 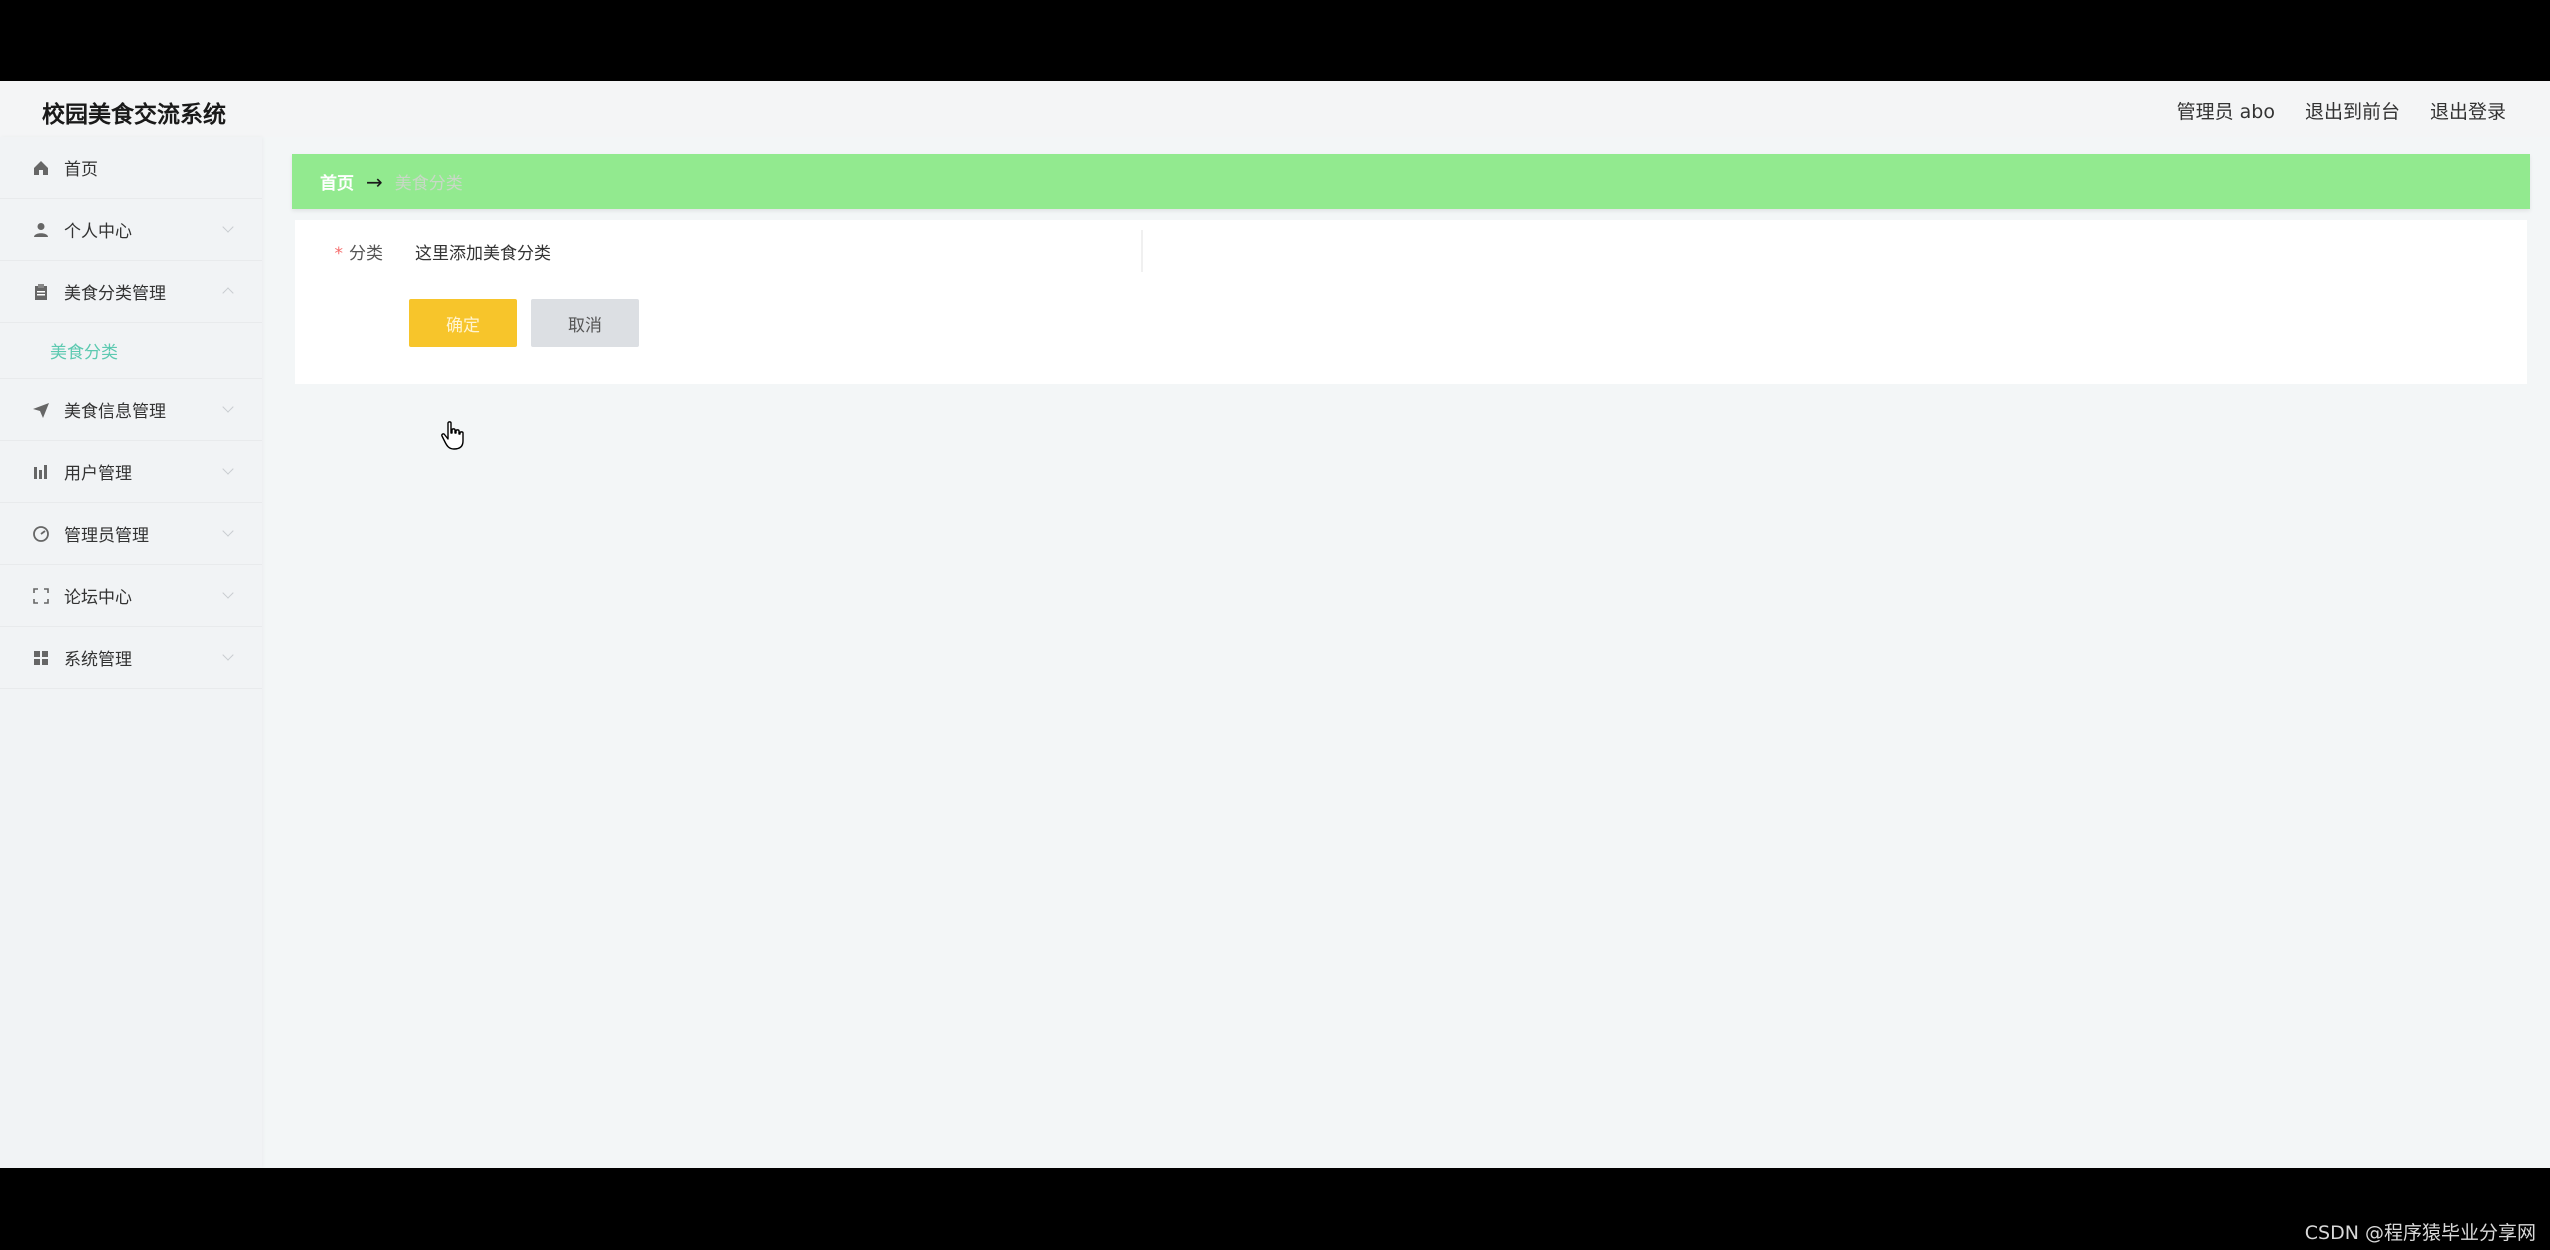 What do you see at coordinates (41, 658) in the screenshot?
I see `grid-icon` at bounding box center [41, 658].